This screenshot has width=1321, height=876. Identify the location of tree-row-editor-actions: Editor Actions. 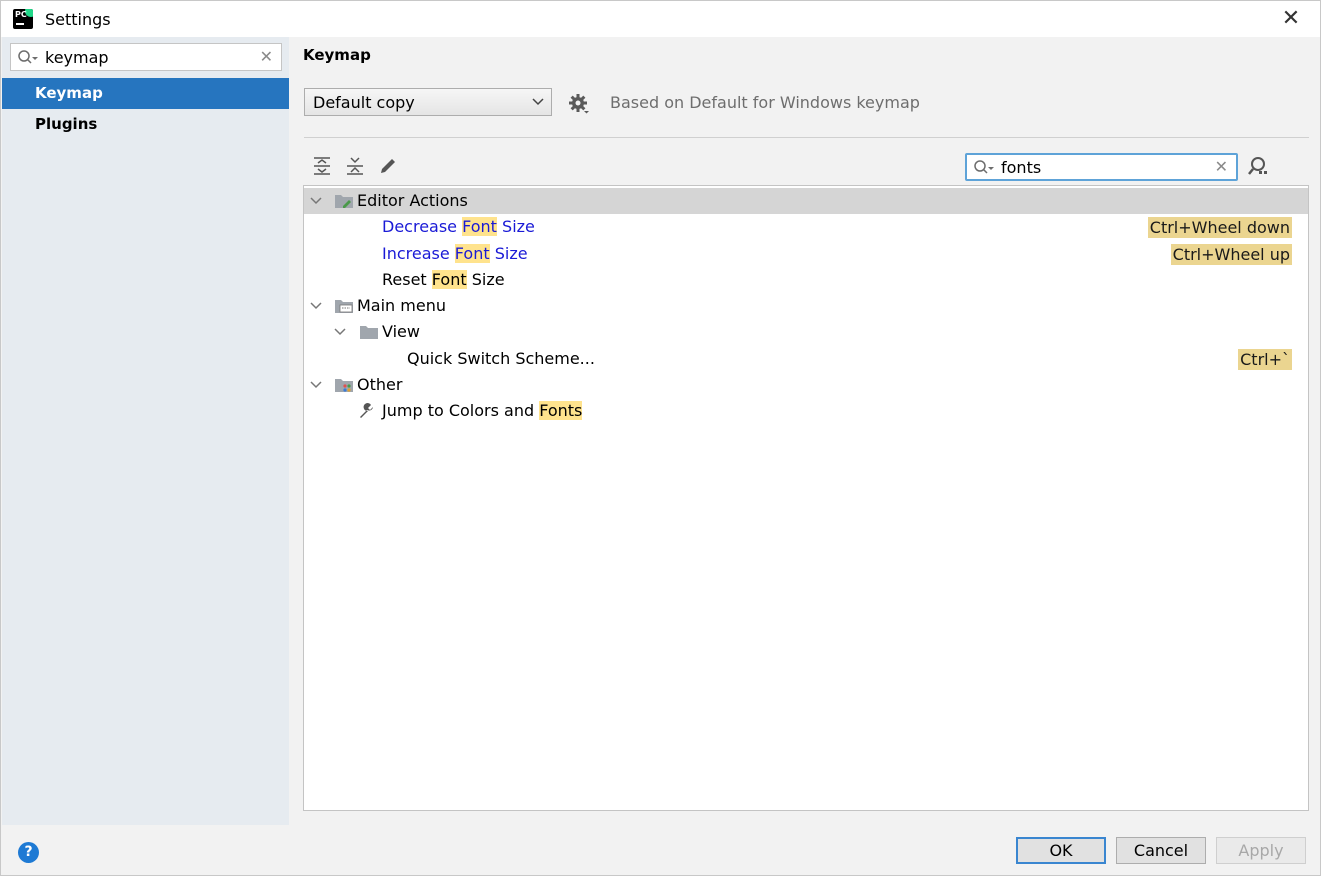
(806, 201).